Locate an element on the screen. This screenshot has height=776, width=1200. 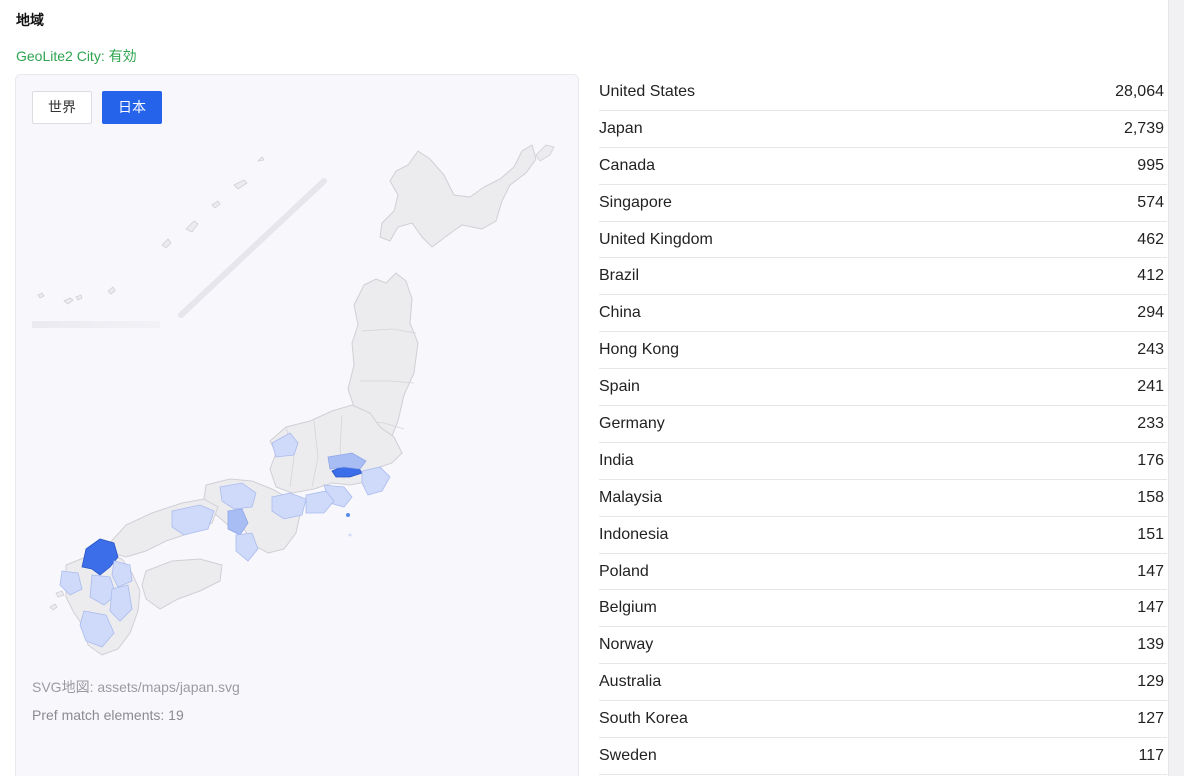
country-count: 233 is located at coordinates (1150, 423).